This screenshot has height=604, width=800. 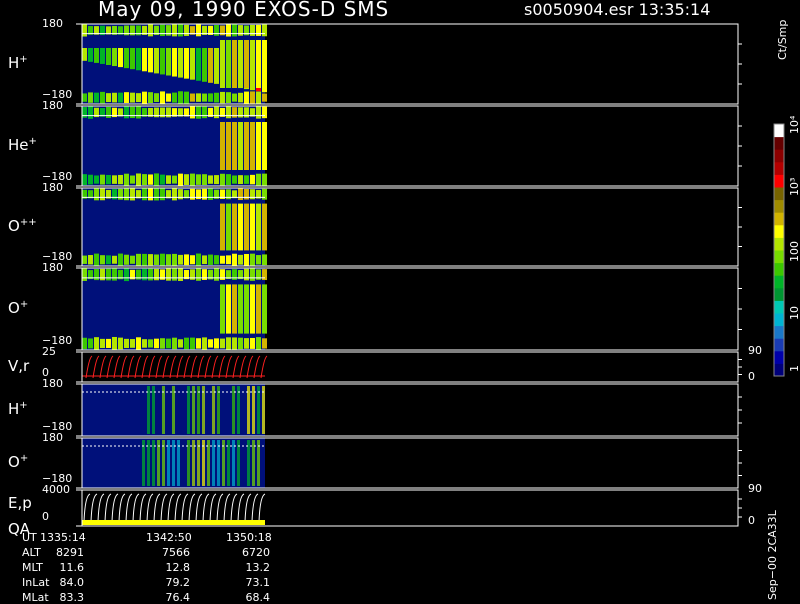 What do you see at coordinates (29, 537) in the screenshot?
I see `footer-row-label: UT` at bounding box center [29, 537].